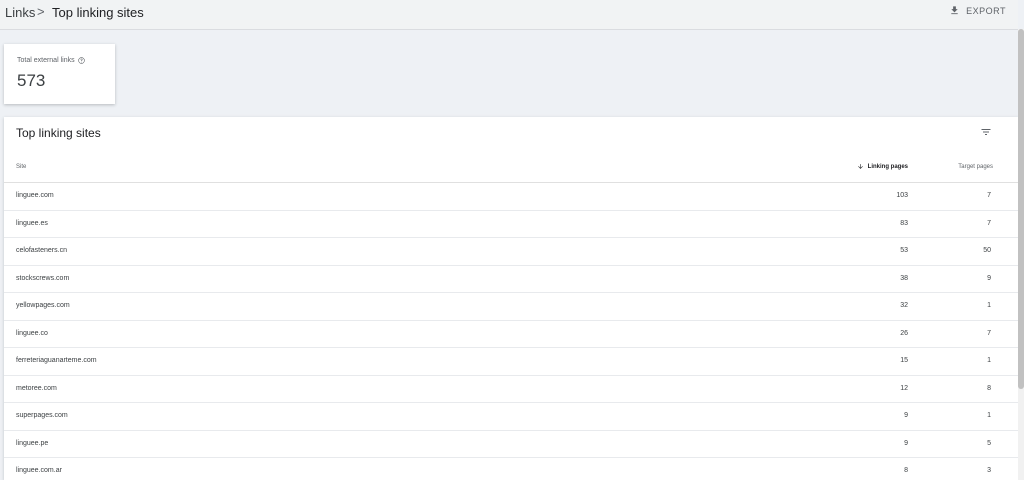 The width and height of the screenshot is (1024, 480). Describe the element at coordinates (904, 388) in the screenshot. I see `cell-linking-pages: 12` at that location.